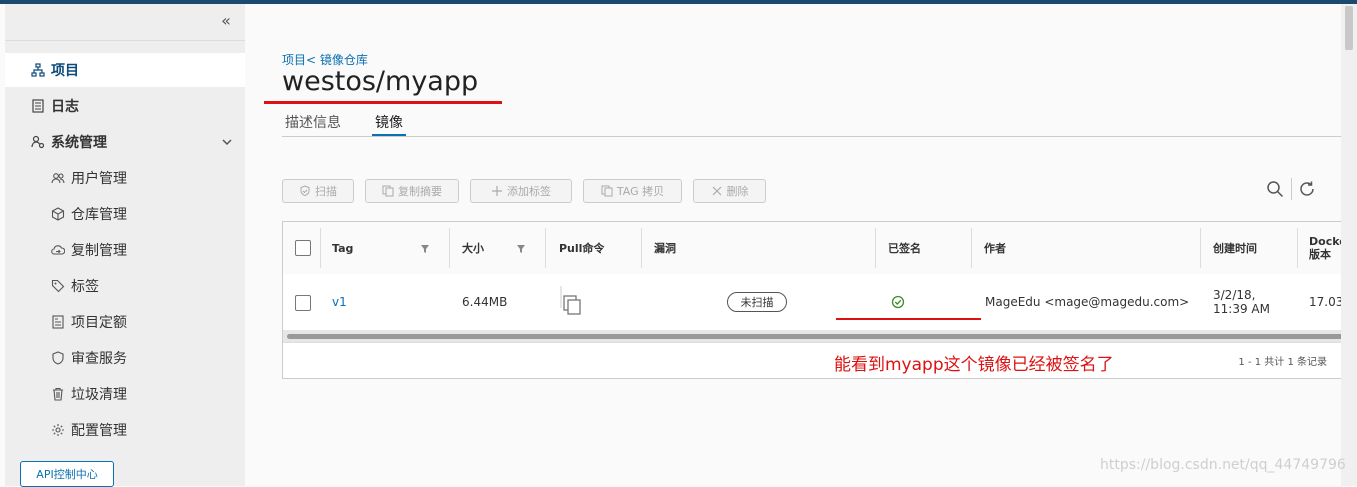 This screenshot has height=487, width=1357. I want to click on plus-icon, so click(497, 191).